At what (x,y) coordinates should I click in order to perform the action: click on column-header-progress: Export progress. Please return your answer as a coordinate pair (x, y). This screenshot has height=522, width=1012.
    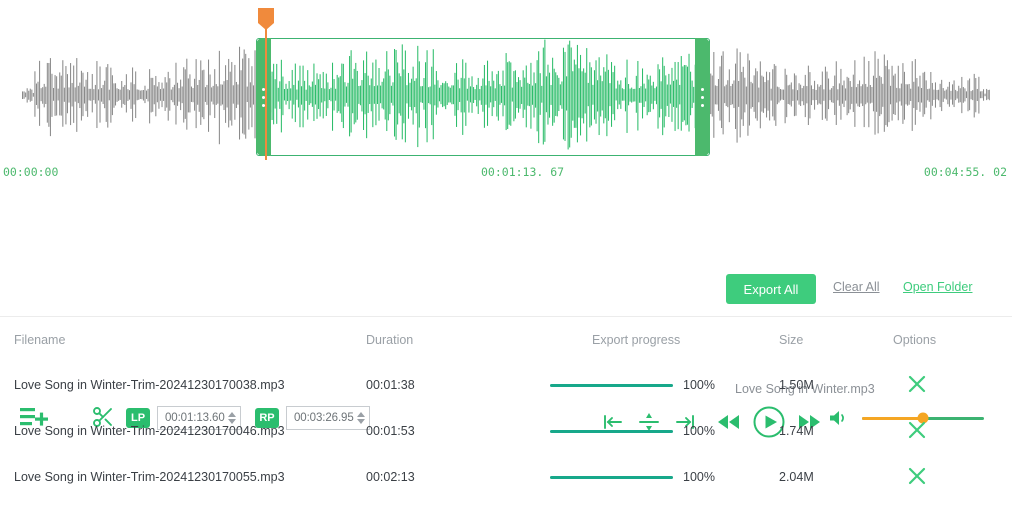
    Looking at the image, I should click on (636, 339).